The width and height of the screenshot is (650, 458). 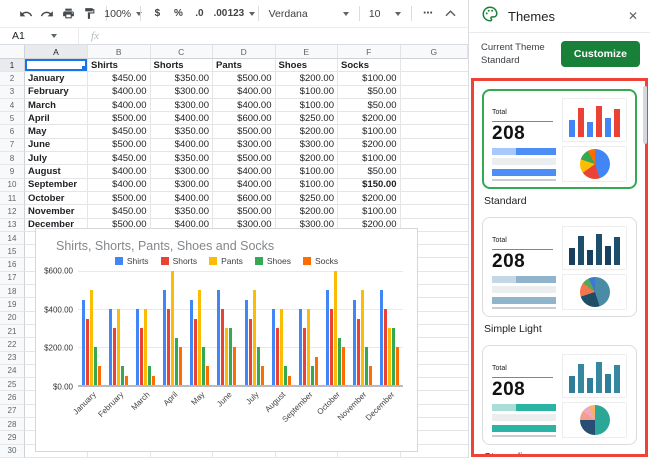 What do you see at coordinates (244, 212) in the screenshot?
I see `cell-D12: $500.00` at bounding box center [244, 212].